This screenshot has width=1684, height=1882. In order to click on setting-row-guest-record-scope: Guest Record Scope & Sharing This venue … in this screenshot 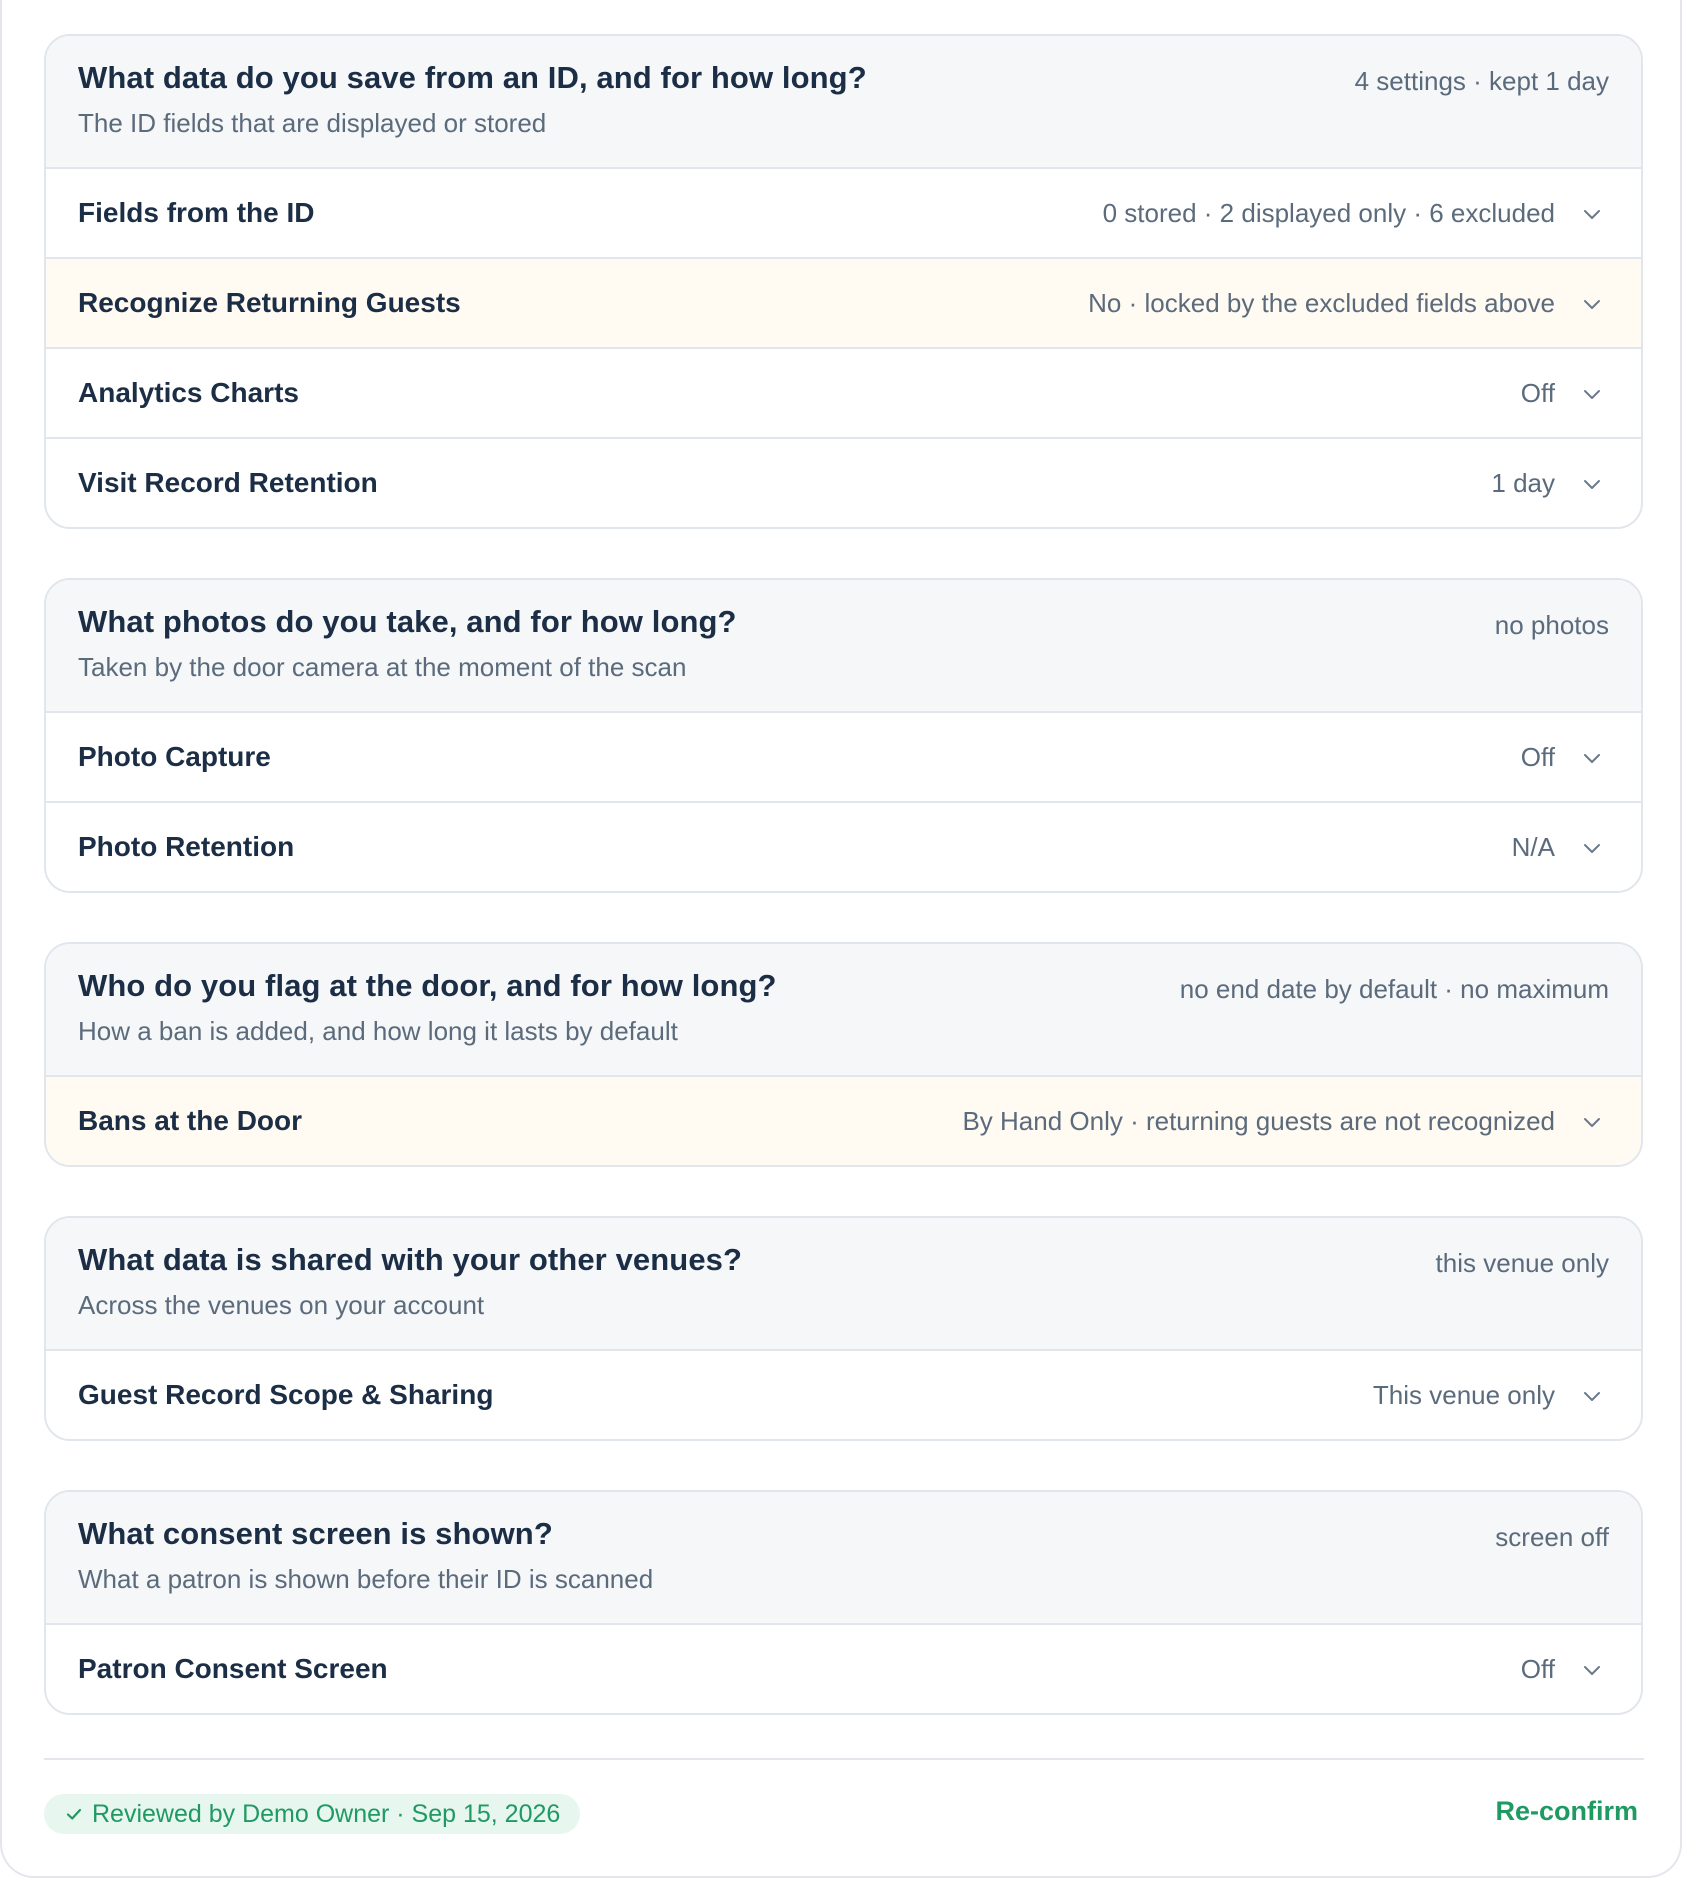, I will do `click(843, 1395)`.